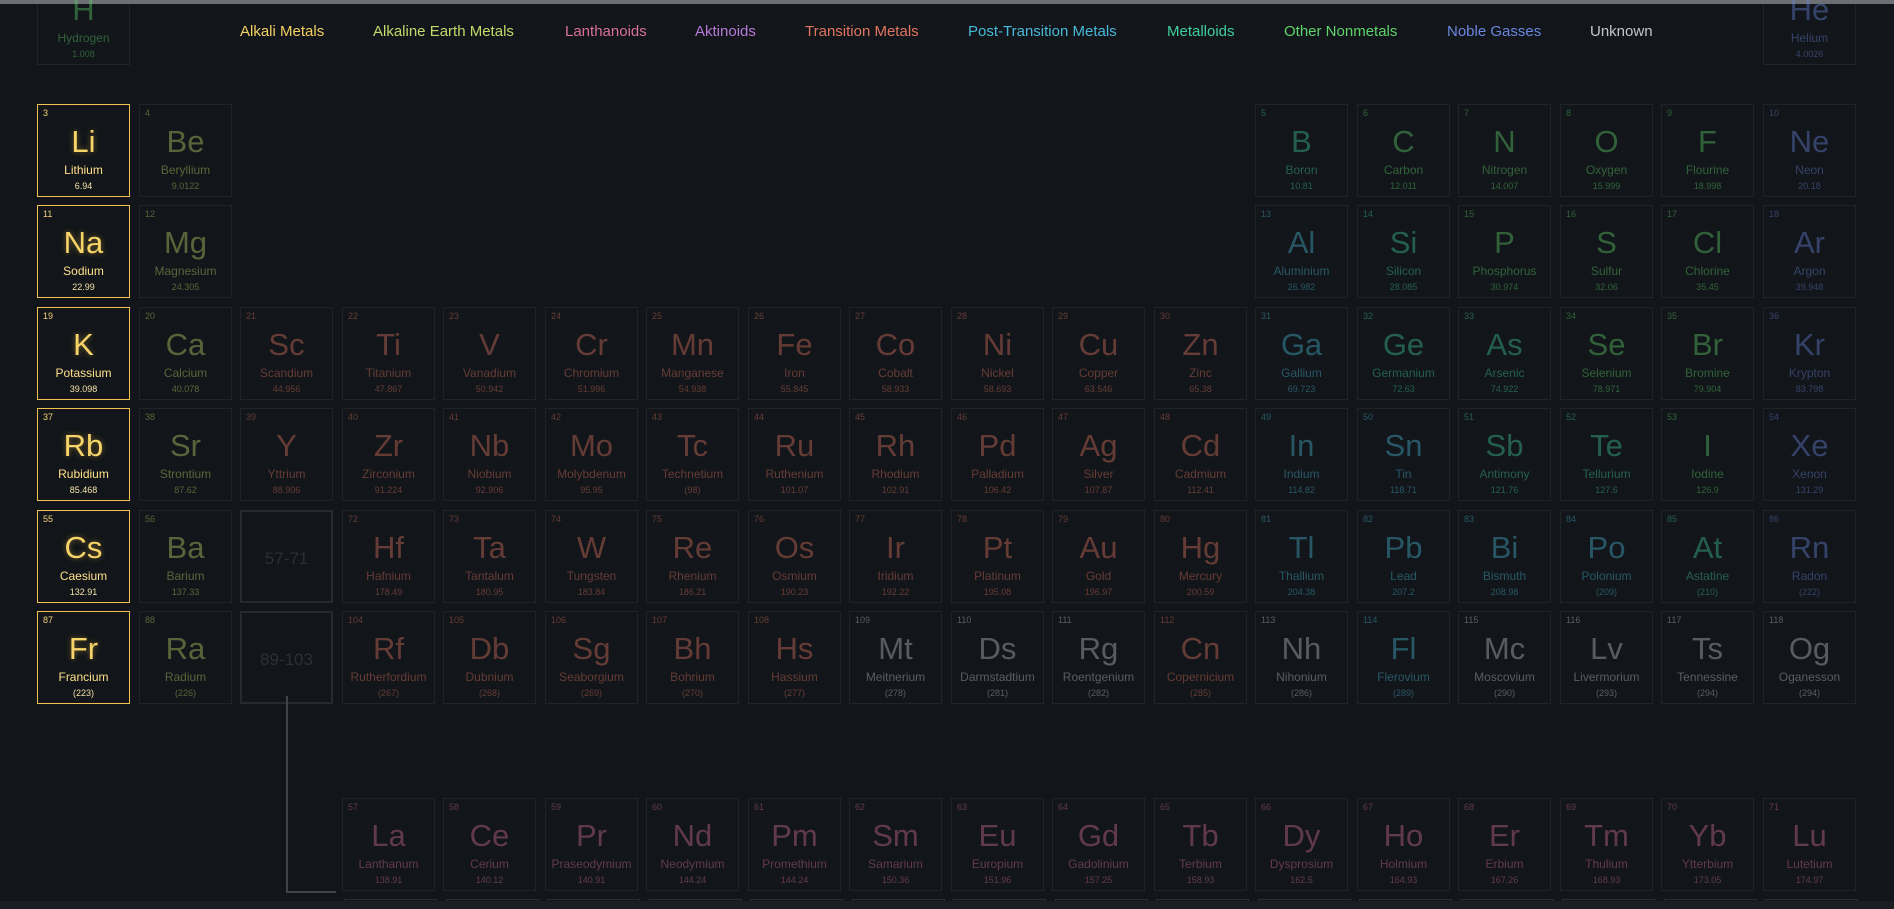 The image size is (1894, 909). Describe the element at coordinates (185, 454) in the screenshot. I see `element-cell-strontium: 38 Sr Strontium 87.62` at that location.